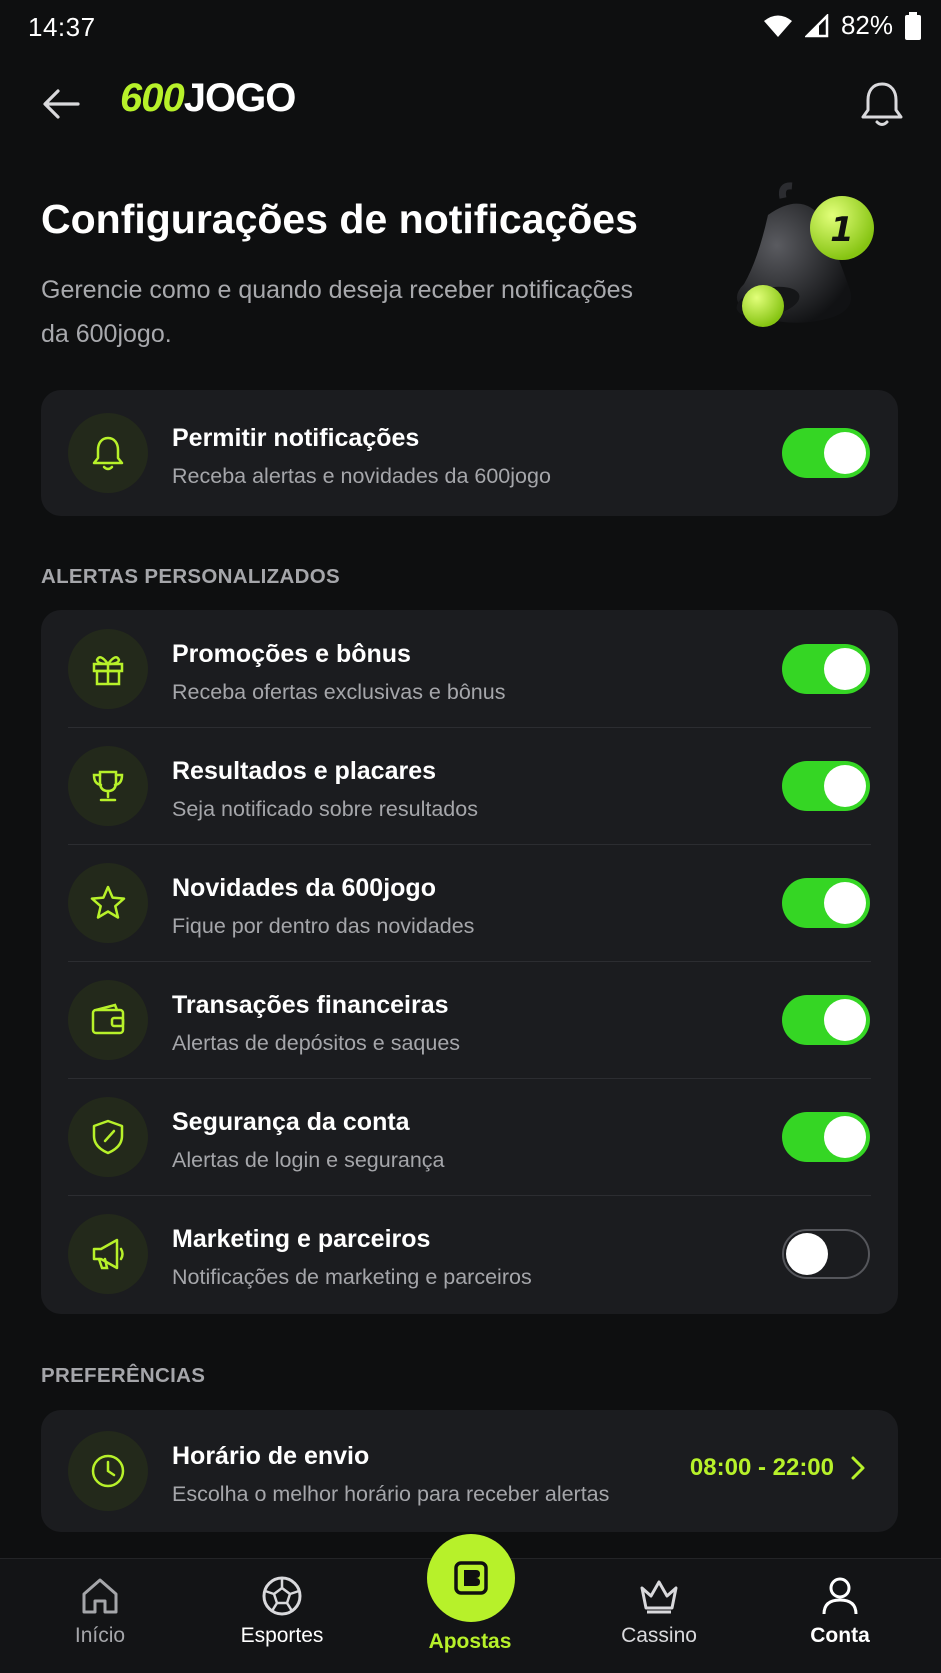 The image size is (941, 1673). Describe the element at coordinates (108, 1020) in the screenshot. I see `wallet-icon` at that location.